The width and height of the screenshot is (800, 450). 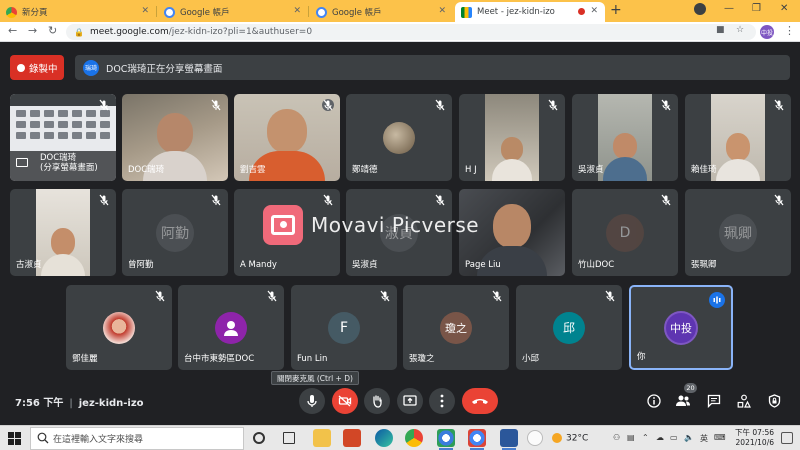 What do you see at coordinates (175, 232) in the screenshot?
I see `participant-tile: 阿勤 曾阿勤` at bounding box center [175, 232].